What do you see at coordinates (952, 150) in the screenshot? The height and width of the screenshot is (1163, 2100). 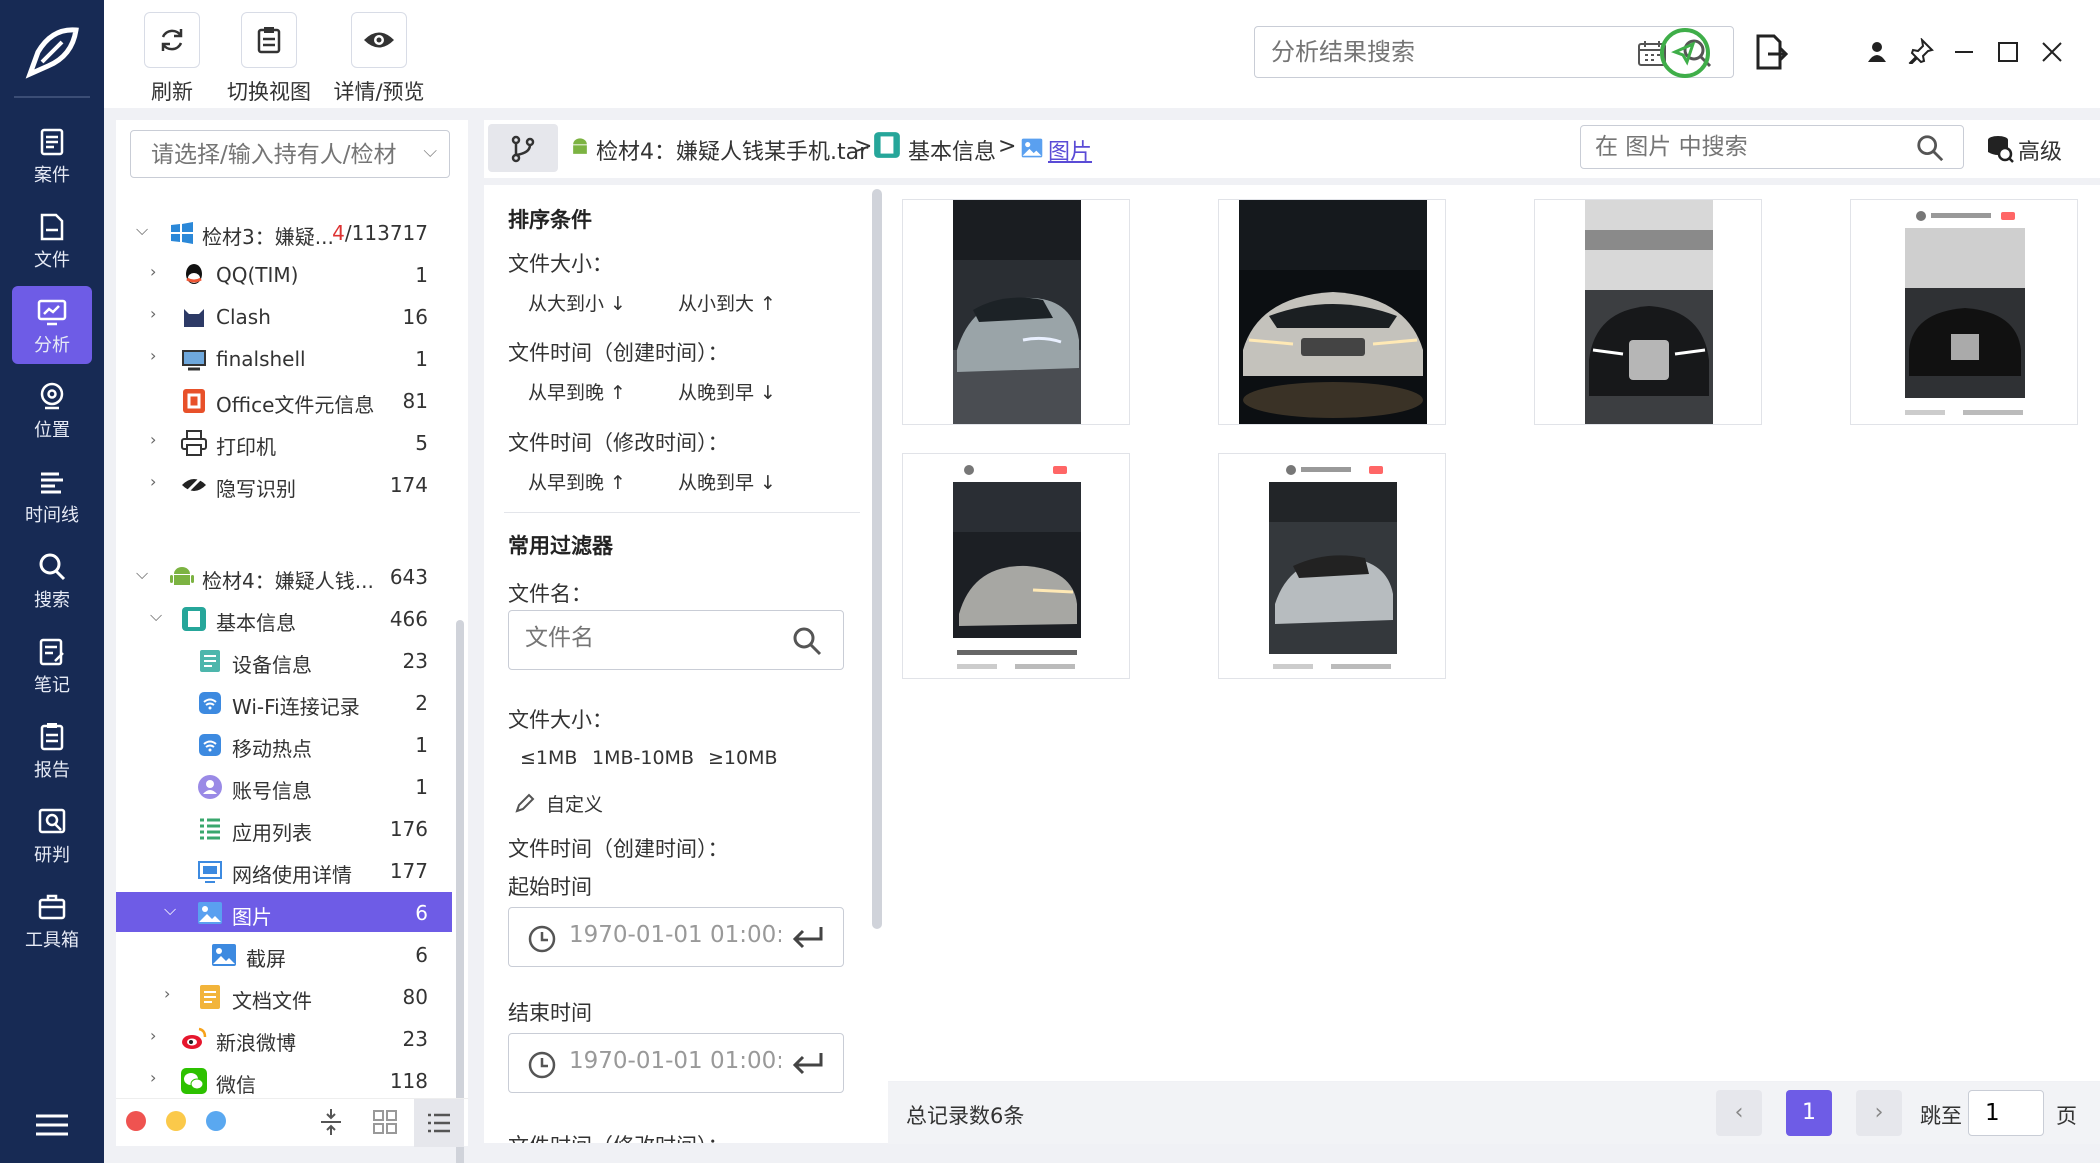 I see `breadcrumb-category: 基本信息` at bounding box center [952, 150].